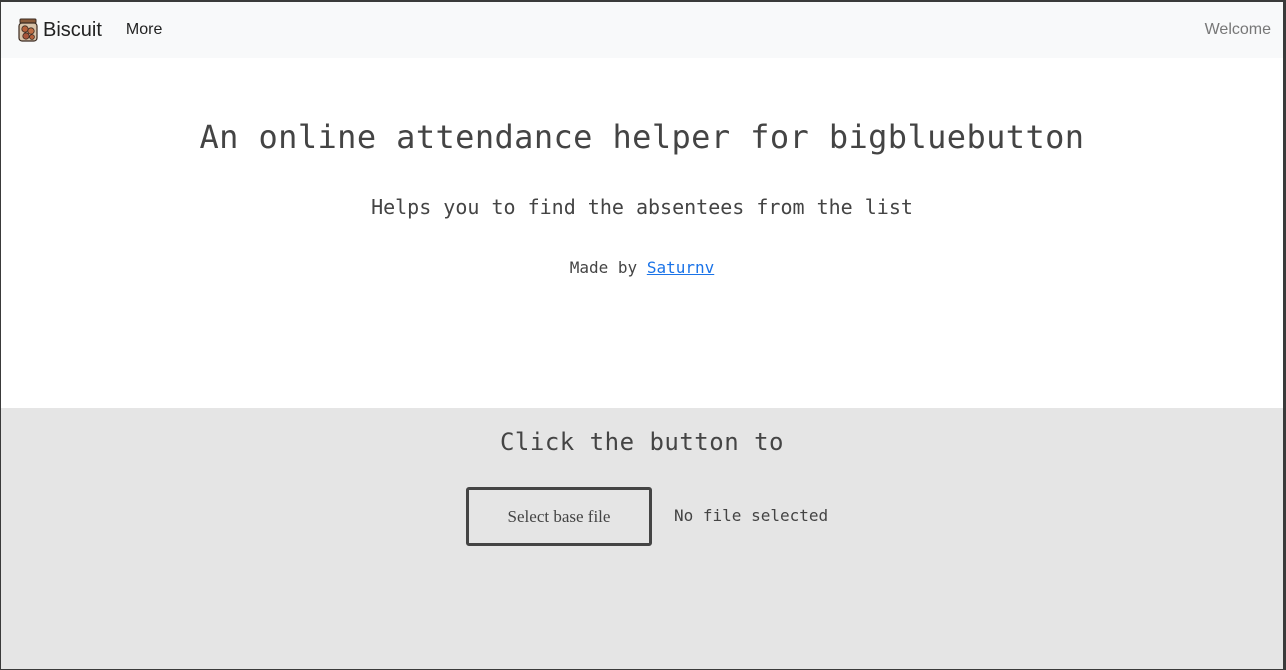 The height and width of the screenshot is (670, 1286). Describe the element at coordinates (642, 267) in the screenshot. I see `credit-line: Made by Saturnv` at that location.